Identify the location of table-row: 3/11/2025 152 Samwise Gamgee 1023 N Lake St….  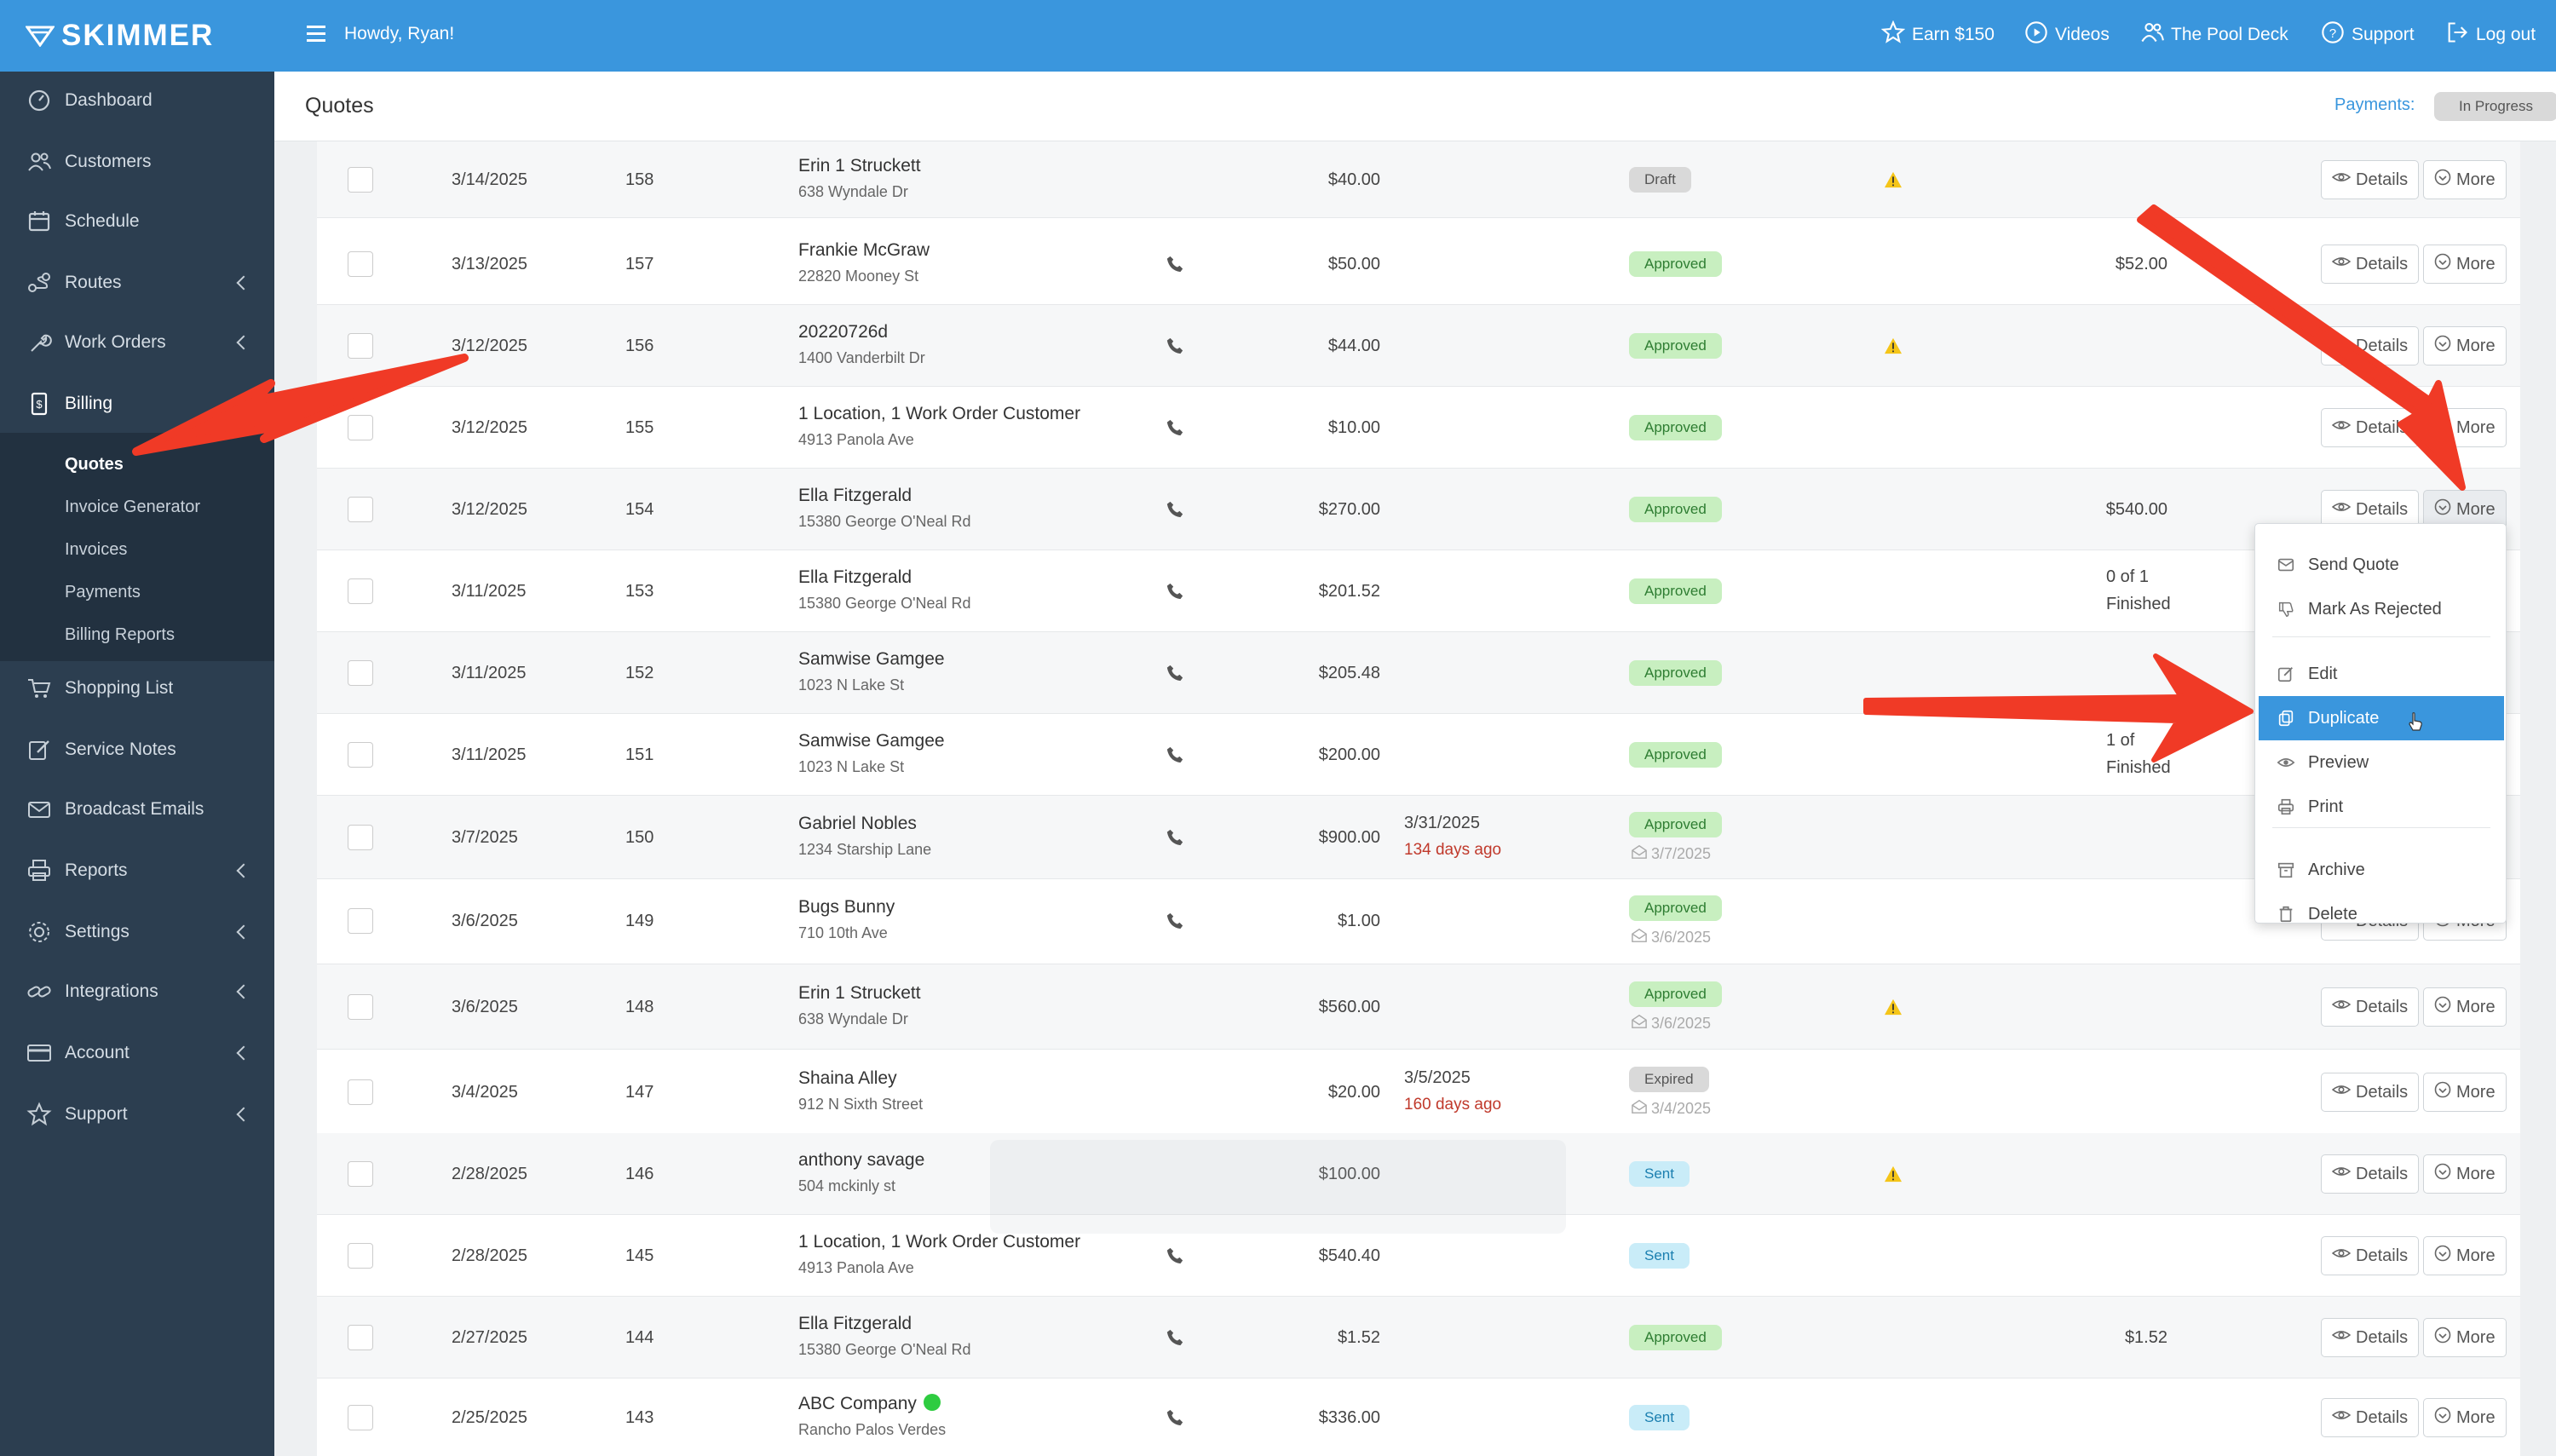
(1418, 673).